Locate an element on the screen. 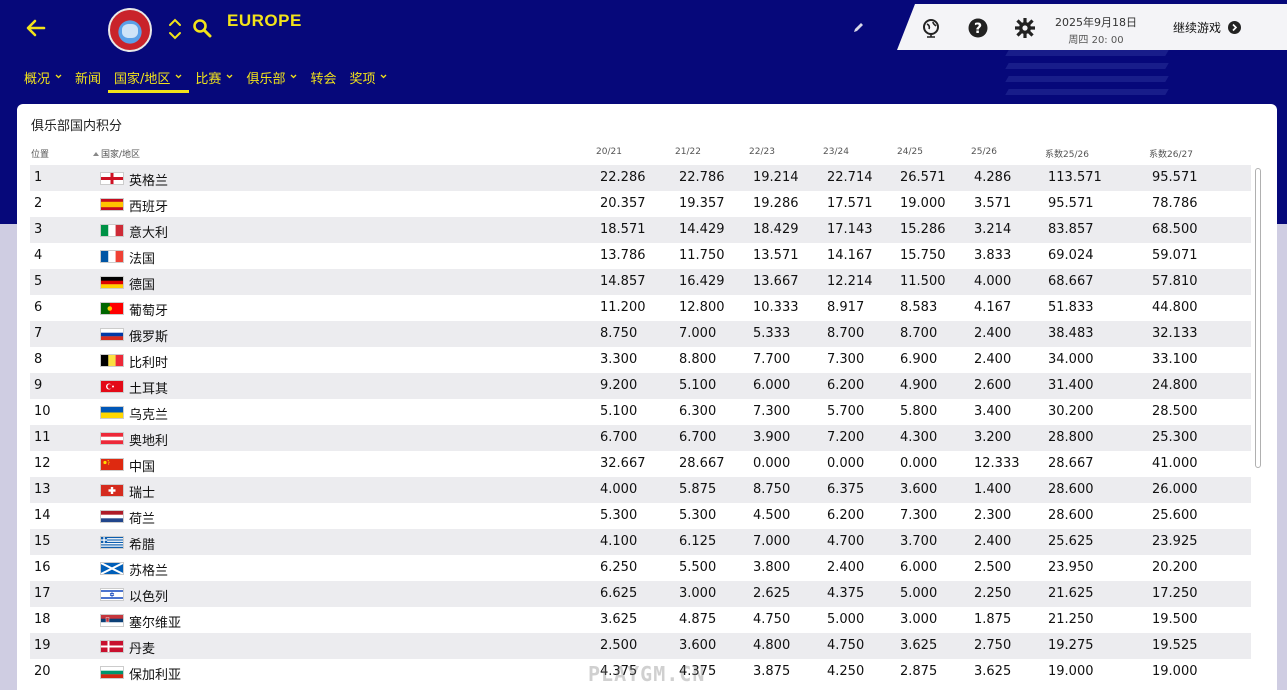 This screenshot has height=690, width=1287. up-down-chevron-icon is located at coordinates (175, 29).